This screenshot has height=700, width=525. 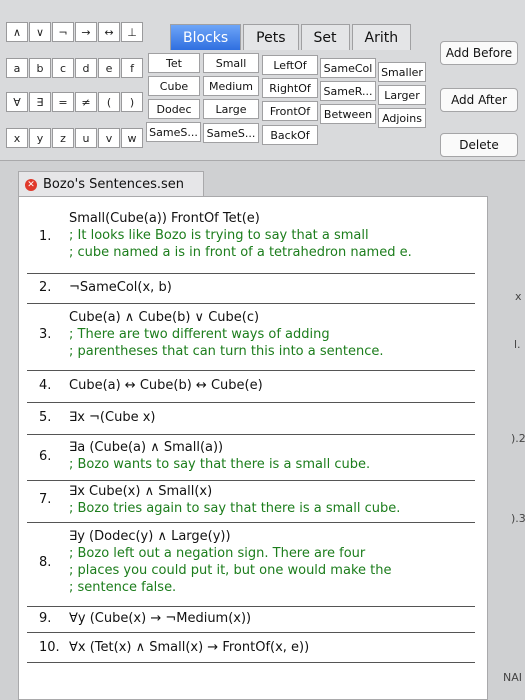 What do you see at coordinates (231, 86) in the screenshot?
I see `predicate-medium: Medium` at bounding box center [231, 86].